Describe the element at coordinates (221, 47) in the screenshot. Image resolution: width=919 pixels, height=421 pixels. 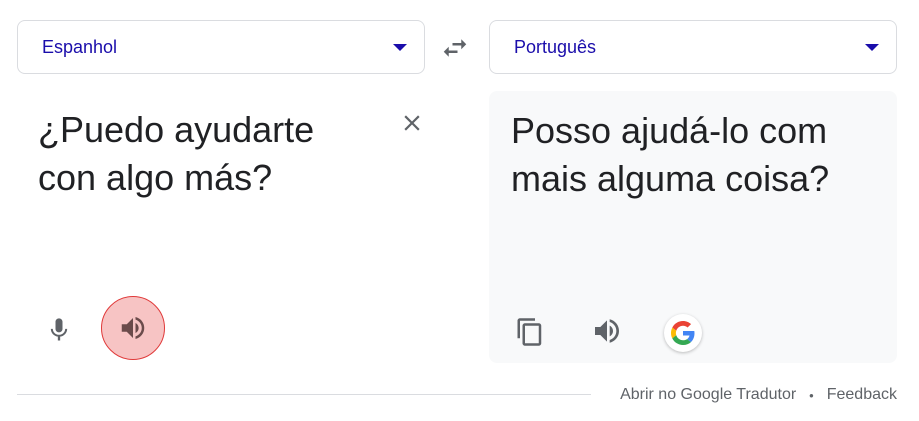
I see `source-language-select: Espanhol` at that location.